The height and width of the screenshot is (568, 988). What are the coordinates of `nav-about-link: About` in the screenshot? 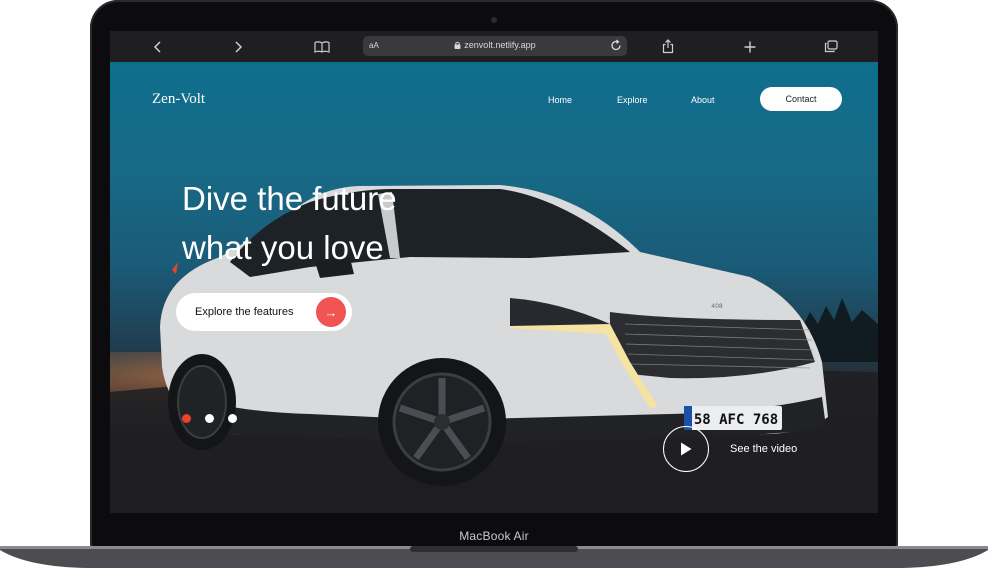 It's located at (703, 100).